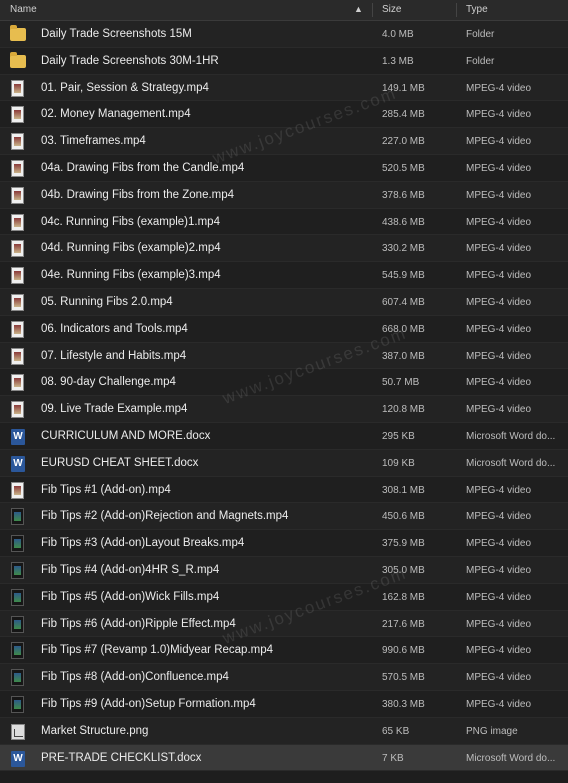  I want to click on word-doc-icon: W, so click(18, 463).